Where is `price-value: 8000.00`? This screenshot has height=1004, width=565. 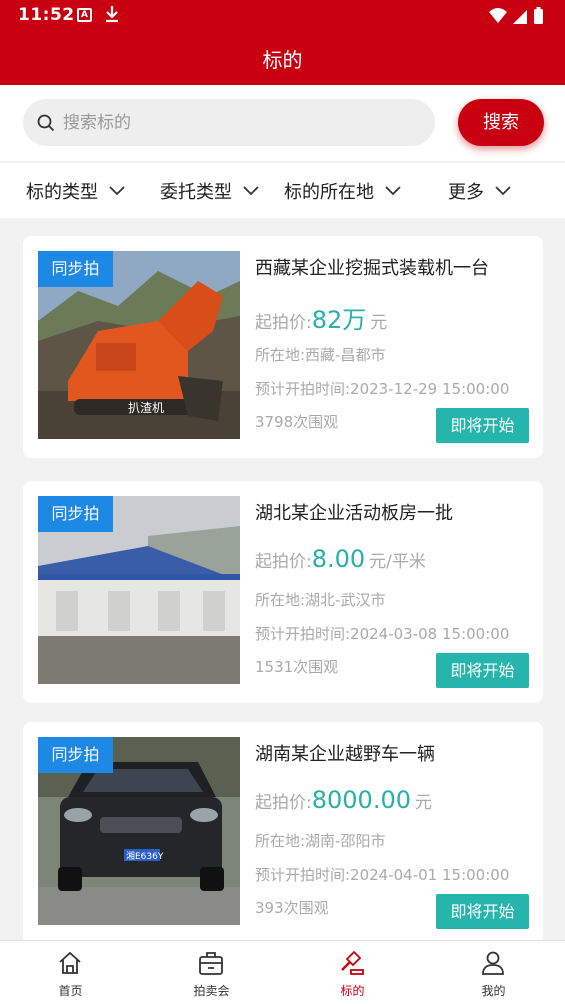
price-value: 8000.00 is located at coordinates (361, 800).